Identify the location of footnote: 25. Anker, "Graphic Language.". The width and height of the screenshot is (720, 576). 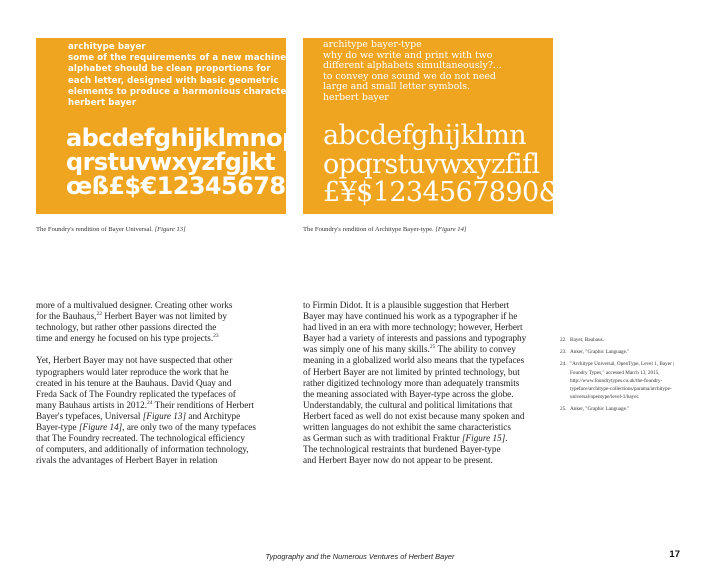
(625, 409).